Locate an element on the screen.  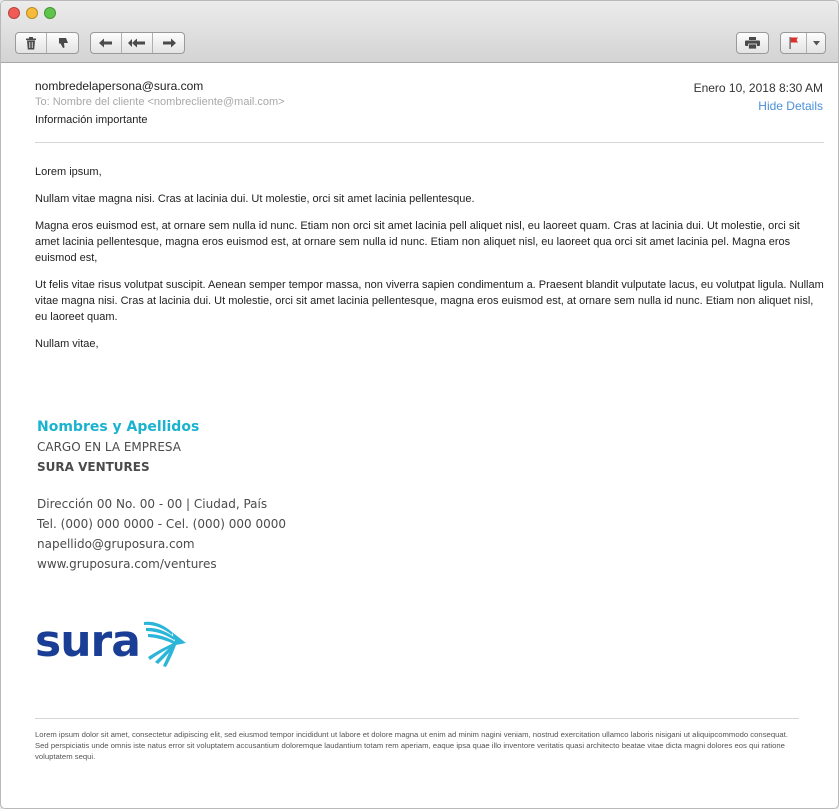
chevron-down-icon is located at coordinates (816, 42).